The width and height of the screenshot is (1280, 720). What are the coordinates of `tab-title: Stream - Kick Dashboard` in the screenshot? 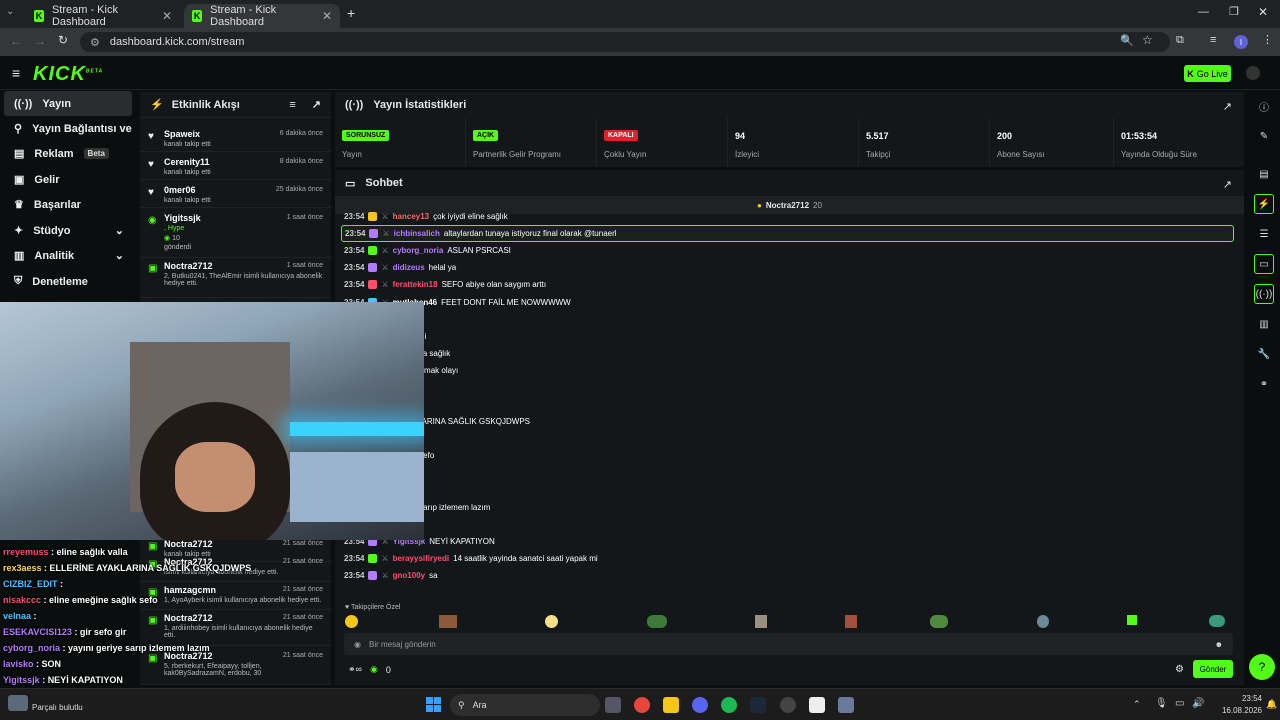 It's located at (84, 16).